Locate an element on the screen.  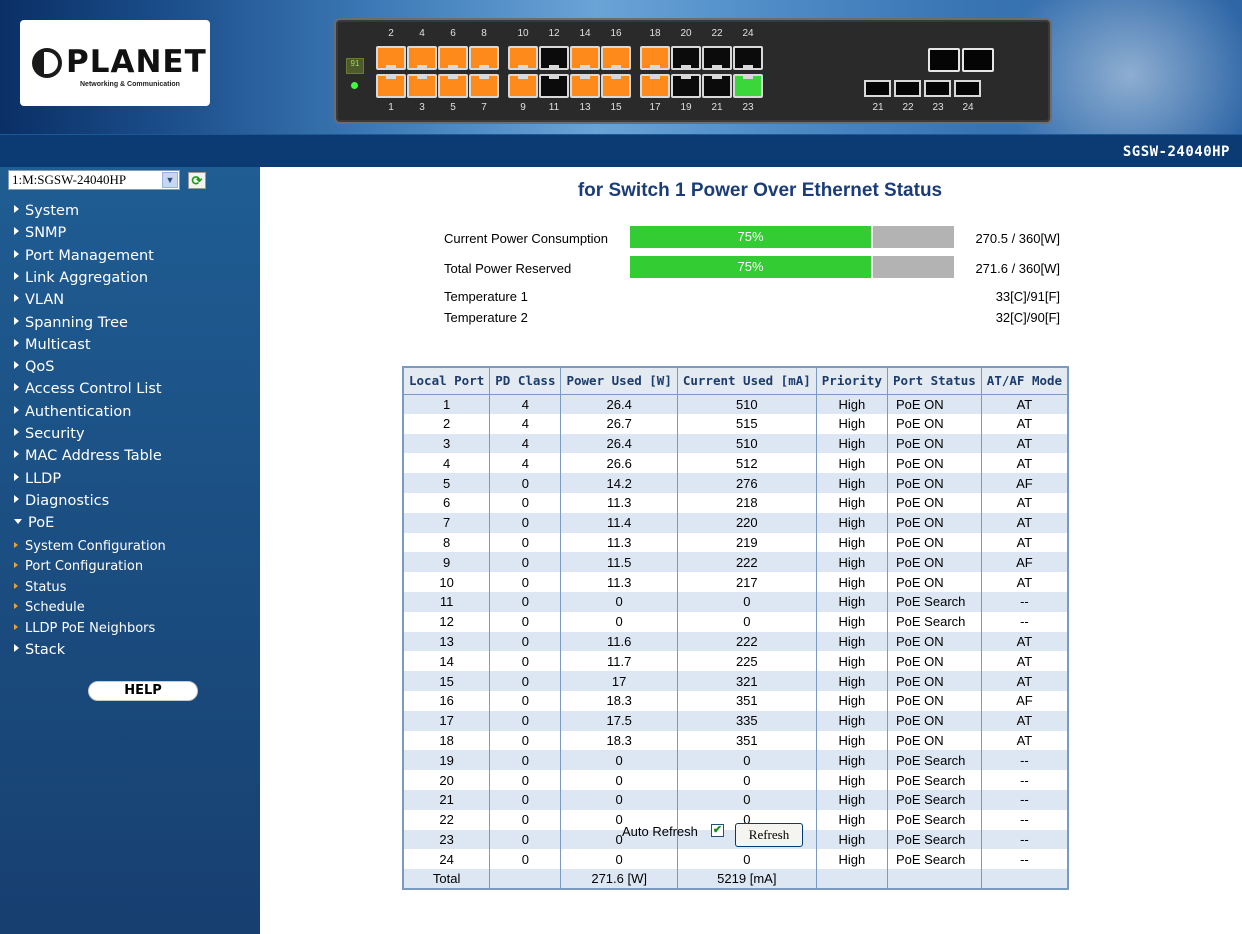
table-cell: 222 is located at coordinates (747, 562).